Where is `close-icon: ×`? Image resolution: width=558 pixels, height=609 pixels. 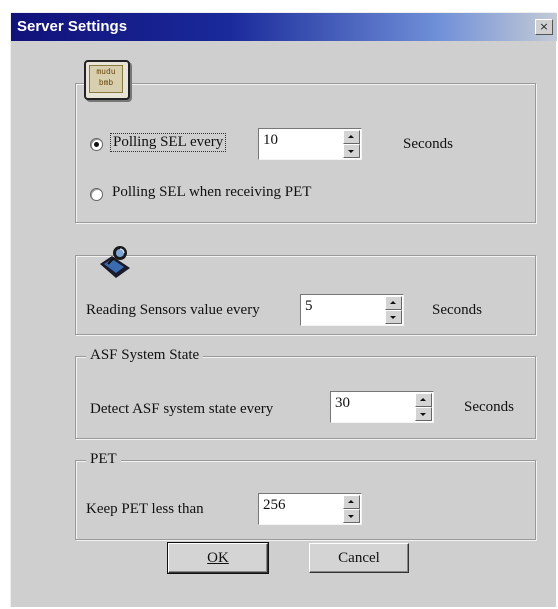
close-icon: × is located at coordinates (544, 27).